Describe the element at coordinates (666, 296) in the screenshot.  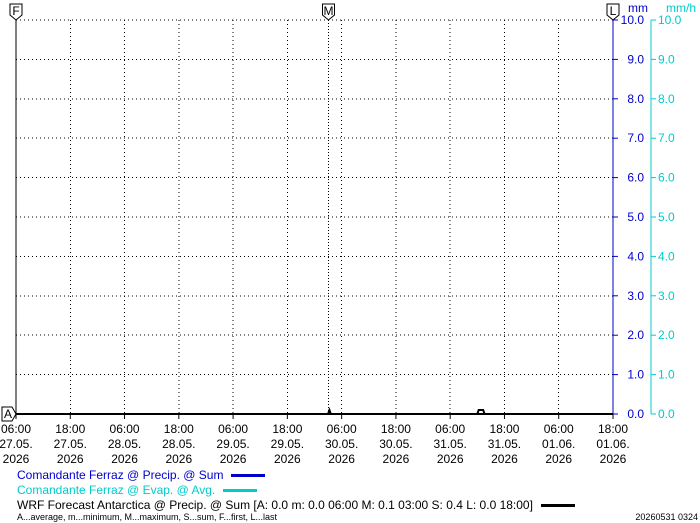
I see `y-tick-label-right: 3.0` at that location.